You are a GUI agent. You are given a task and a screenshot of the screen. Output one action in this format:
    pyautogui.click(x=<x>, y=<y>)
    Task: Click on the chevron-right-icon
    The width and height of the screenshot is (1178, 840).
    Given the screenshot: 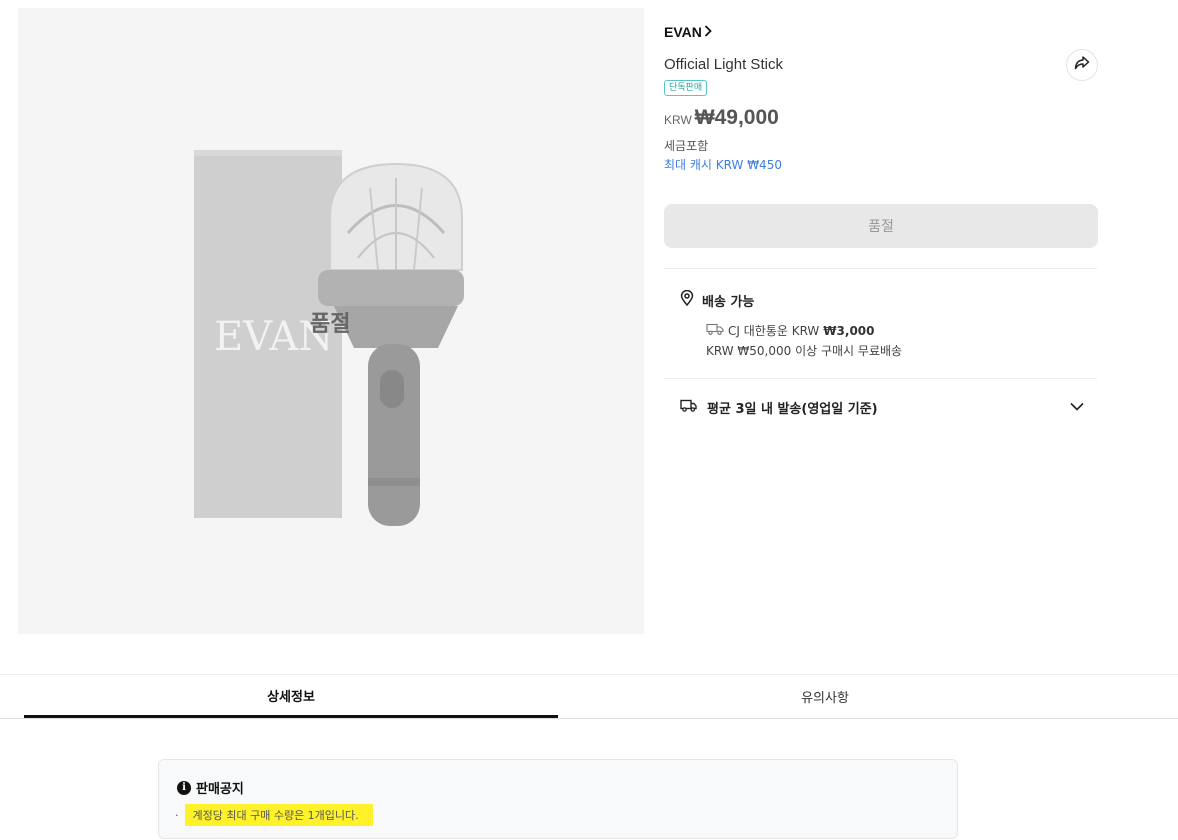 What is the action you would take?
    pyautogui.click(x=708, y=32)
    